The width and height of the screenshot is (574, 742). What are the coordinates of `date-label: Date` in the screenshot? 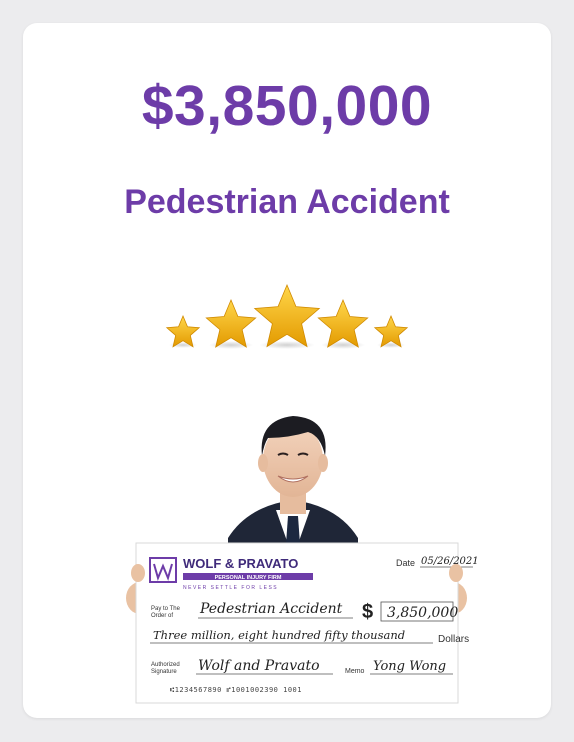 It's located at (405, 563).